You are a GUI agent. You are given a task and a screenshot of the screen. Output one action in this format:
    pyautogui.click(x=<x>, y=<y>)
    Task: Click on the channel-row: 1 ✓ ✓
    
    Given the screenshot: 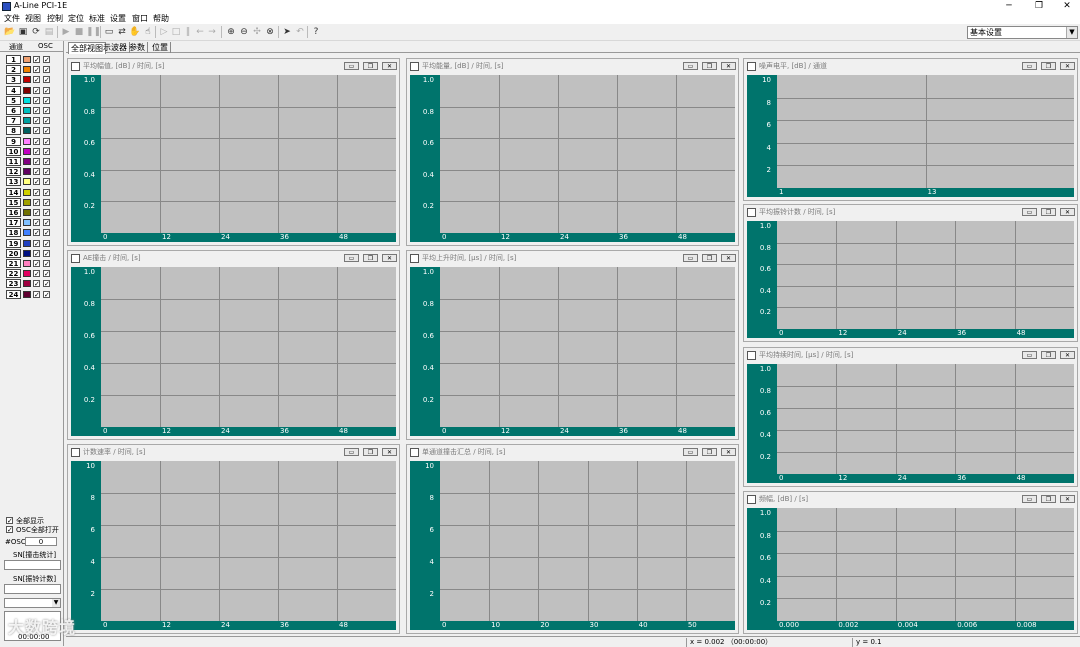 What is the action you would take?
    pyautogui.click(x=32, y=59)
    